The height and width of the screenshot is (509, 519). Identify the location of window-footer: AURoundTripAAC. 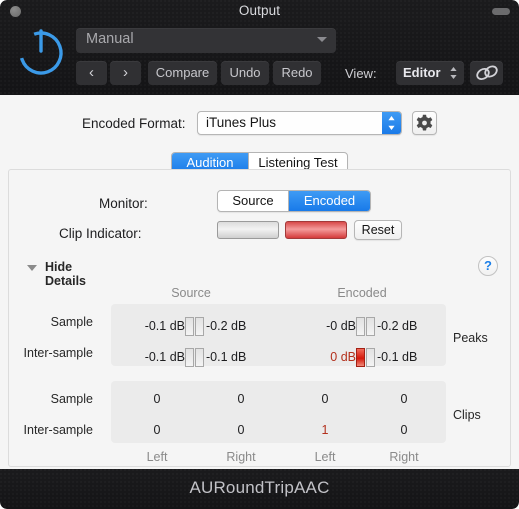
(259, 489).